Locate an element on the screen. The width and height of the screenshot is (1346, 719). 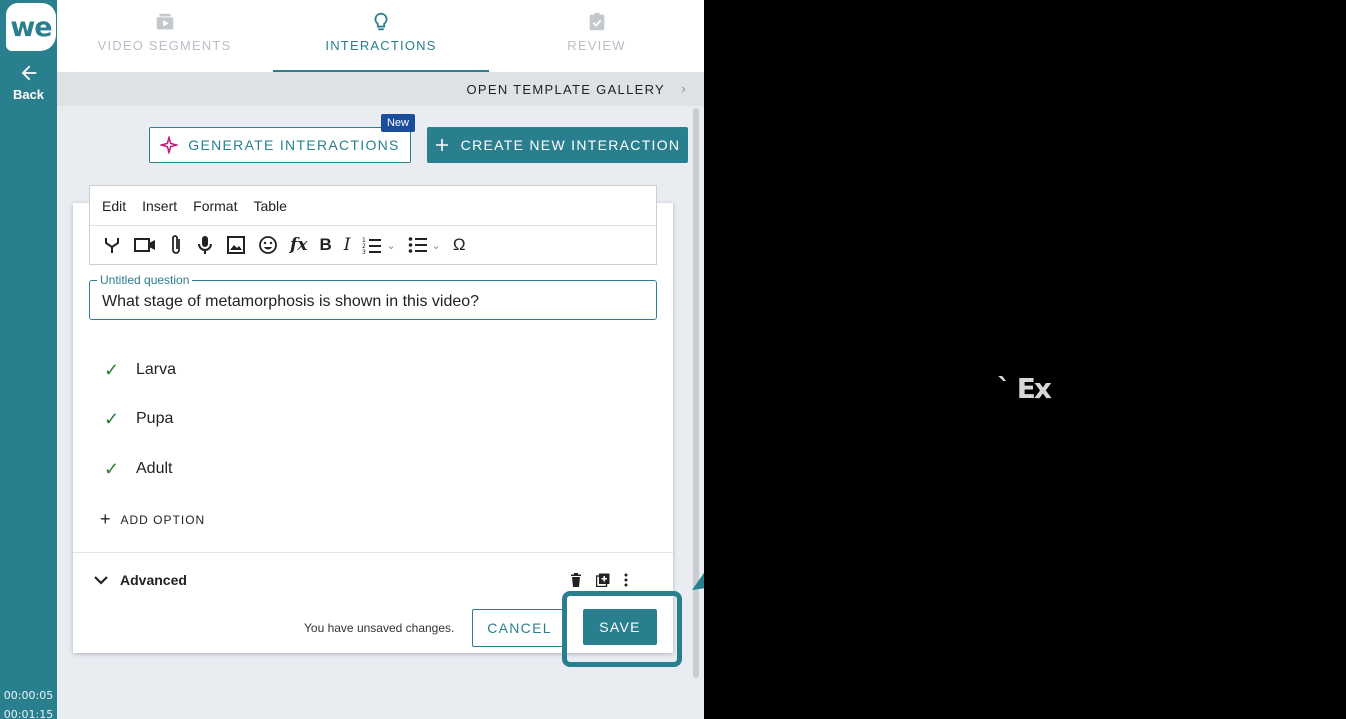
menu-format: Format is located at coordinates (215, 206).